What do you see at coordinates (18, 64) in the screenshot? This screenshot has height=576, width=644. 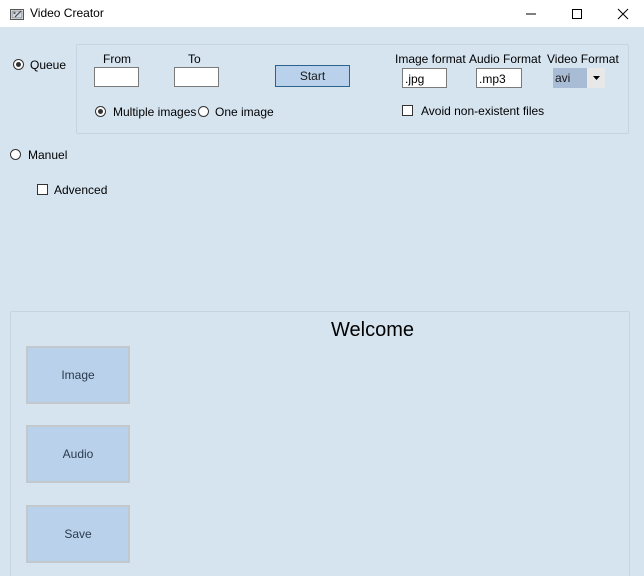 I see `queue-radio` at bounding box center [18, 64].